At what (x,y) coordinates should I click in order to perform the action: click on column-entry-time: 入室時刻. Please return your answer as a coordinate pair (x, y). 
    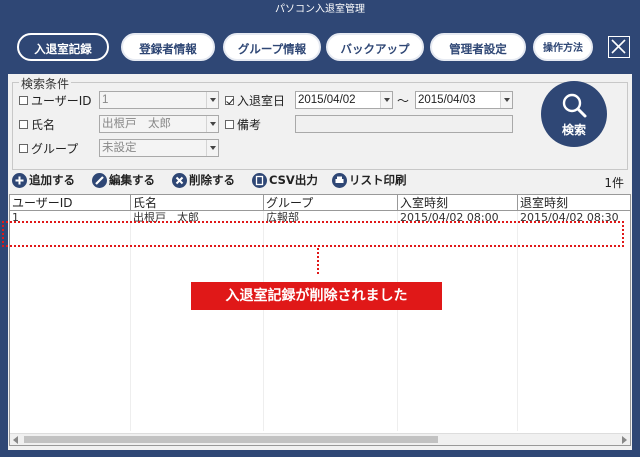
    Looking at the image, I should click on (458, 203).